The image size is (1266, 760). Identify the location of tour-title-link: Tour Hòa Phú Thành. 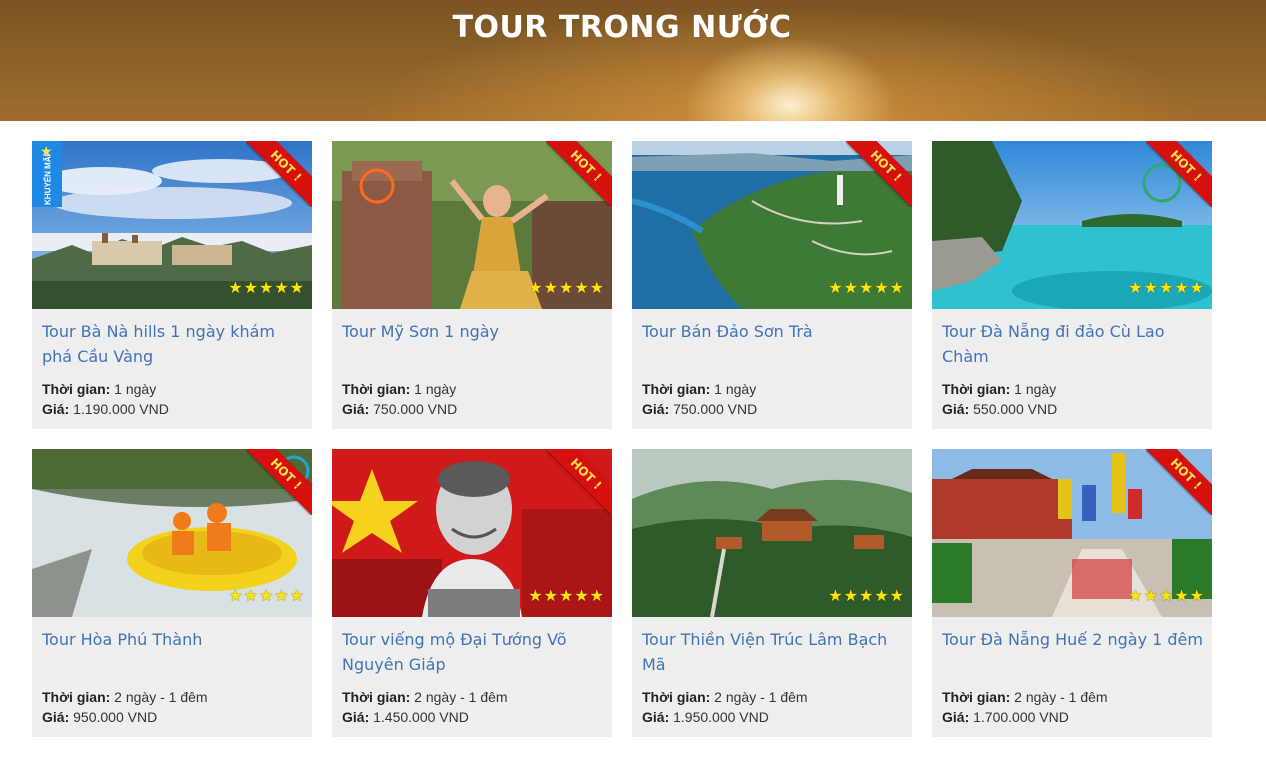
(173, 639).